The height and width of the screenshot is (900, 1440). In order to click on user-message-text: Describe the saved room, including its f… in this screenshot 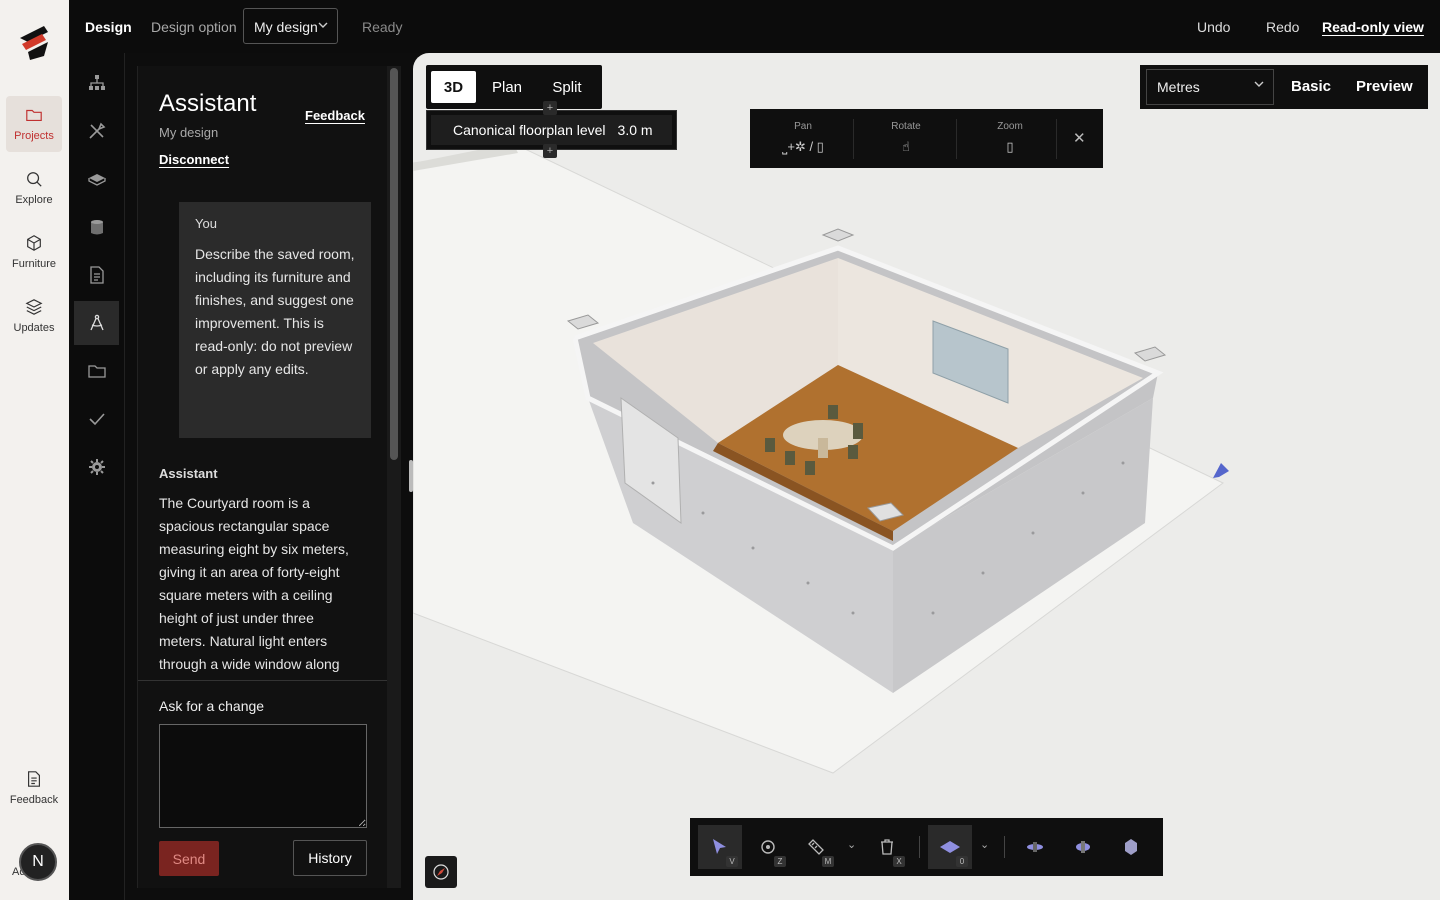, I will do `click(275, 311)`.